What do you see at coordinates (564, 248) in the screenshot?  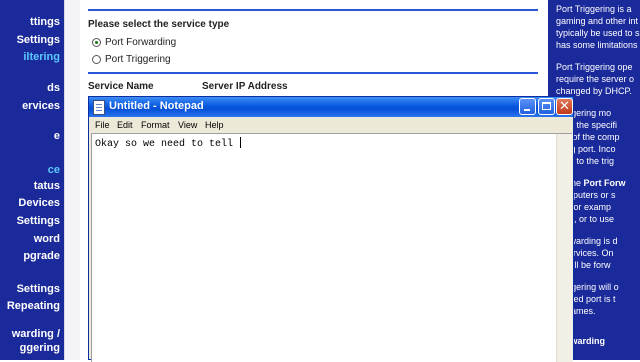 I see `notepad-vertical-scrollbar` at bounding box center [564, 248].